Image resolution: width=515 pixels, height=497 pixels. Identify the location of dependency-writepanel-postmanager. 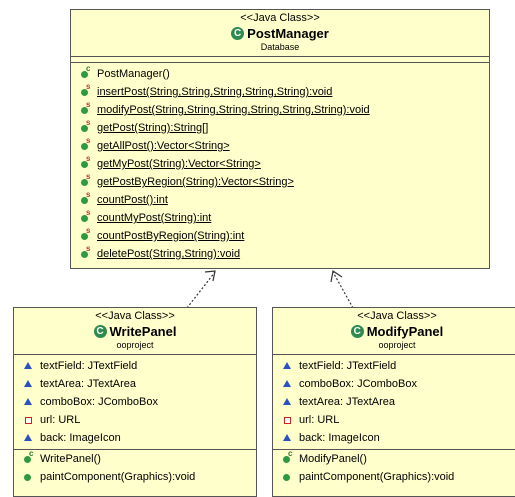
(201, 290).